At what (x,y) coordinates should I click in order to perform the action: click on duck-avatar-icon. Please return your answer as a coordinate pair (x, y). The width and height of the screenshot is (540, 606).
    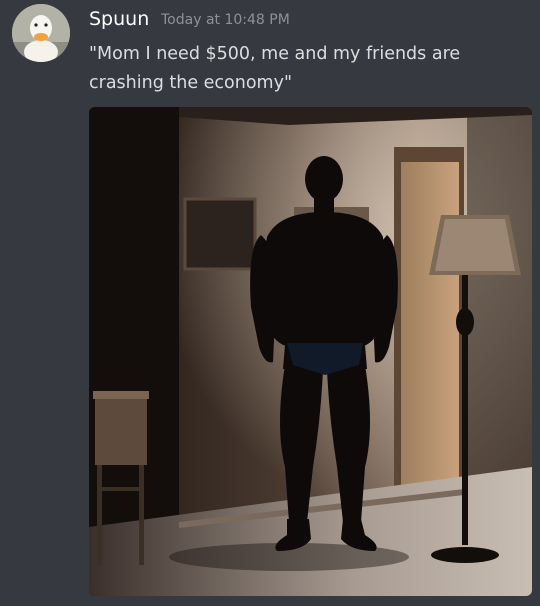
    Looking at the image, I should click on (41, 33).